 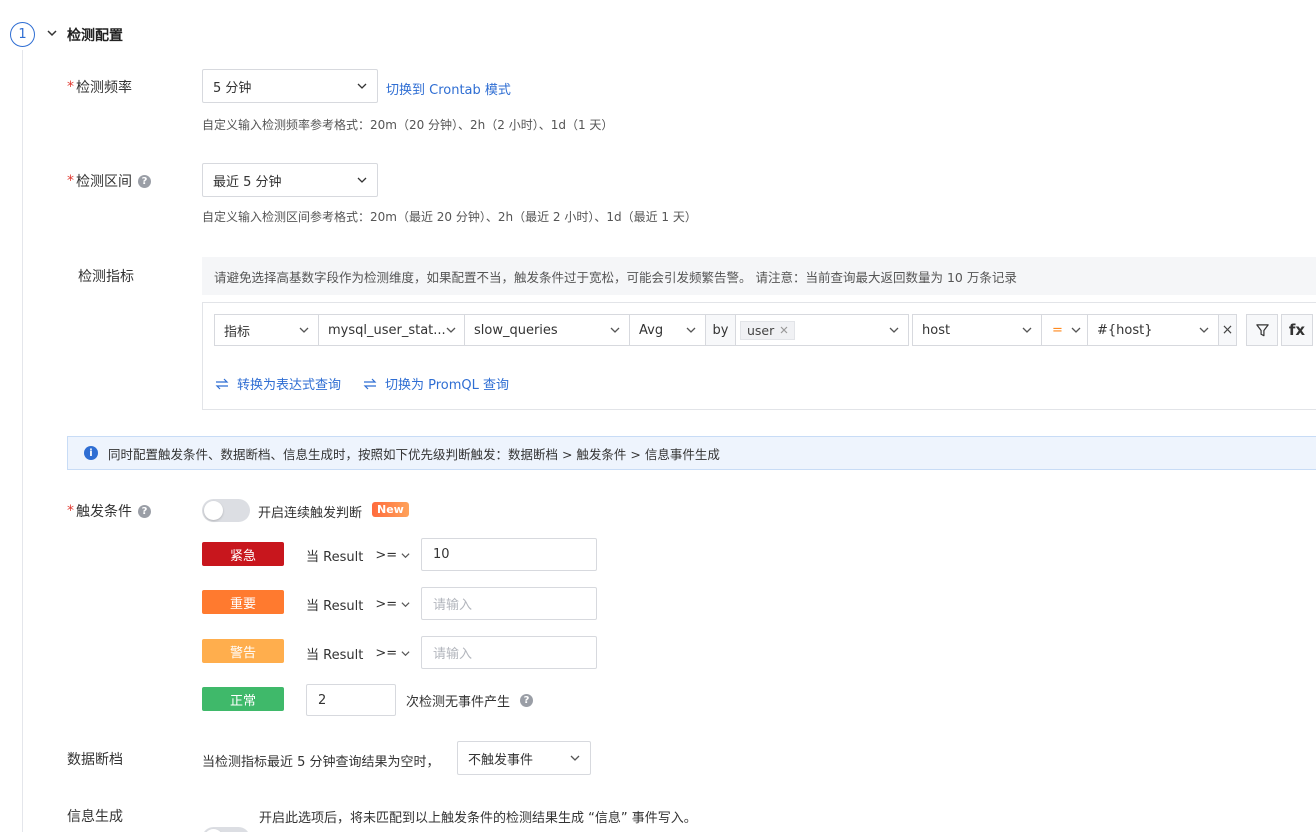 What do you see at coordinates (243, 651) in the screenshot?
I see `level-warning: 警告` at bounding box center [243, 651].